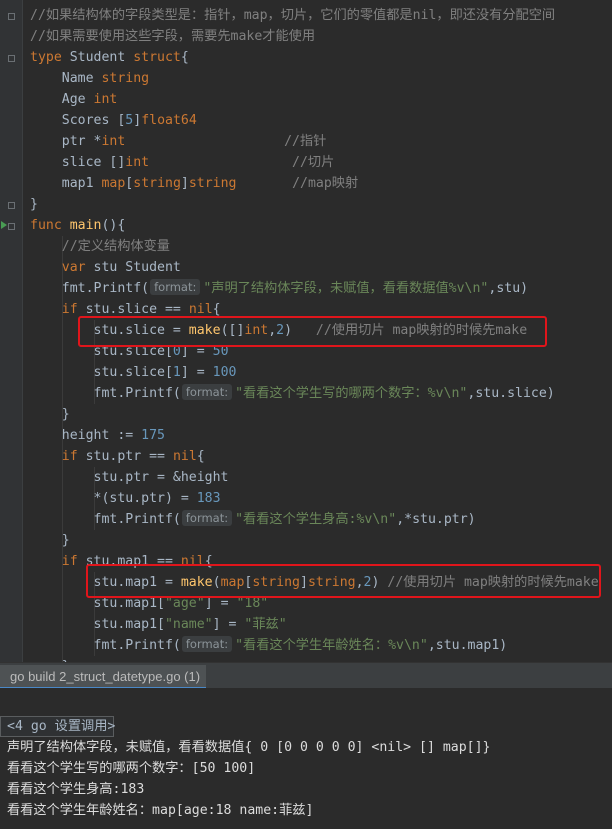  What do you see at coordinates (208, 498) in the screenshot?
I see `code-token: 183` at bounding box center [208, 498].